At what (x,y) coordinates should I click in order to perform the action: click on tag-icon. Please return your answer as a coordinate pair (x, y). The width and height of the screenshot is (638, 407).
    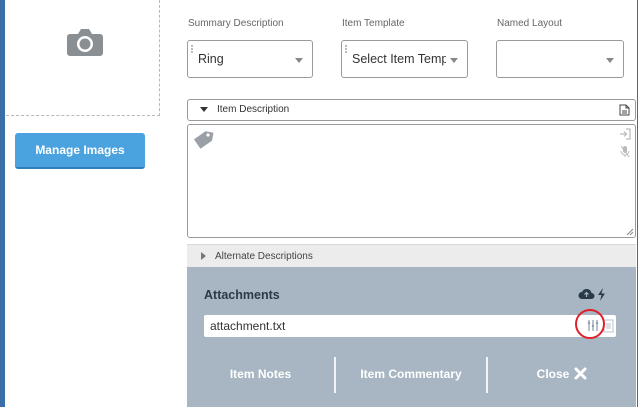
    Looking at the image, I should click on (203, 140).